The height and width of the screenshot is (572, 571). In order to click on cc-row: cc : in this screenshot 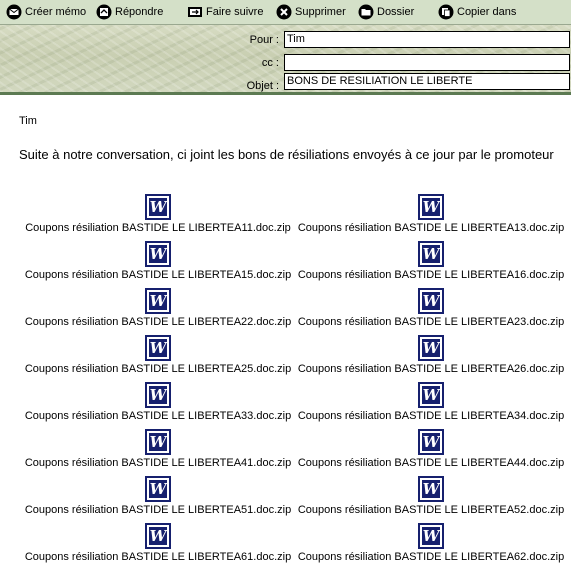, I will do `click(285, 63)`.